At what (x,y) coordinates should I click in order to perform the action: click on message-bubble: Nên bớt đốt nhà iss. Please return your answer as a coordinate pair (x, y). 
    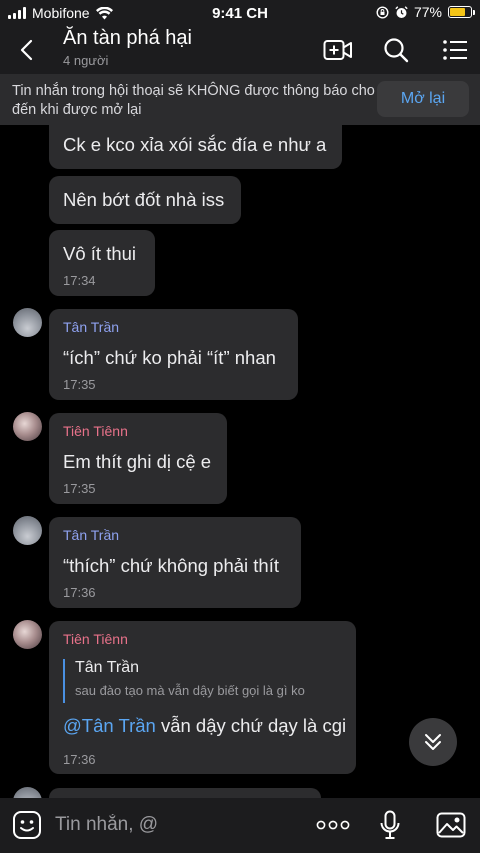
    Looking at the image, I should click on (145, 200).